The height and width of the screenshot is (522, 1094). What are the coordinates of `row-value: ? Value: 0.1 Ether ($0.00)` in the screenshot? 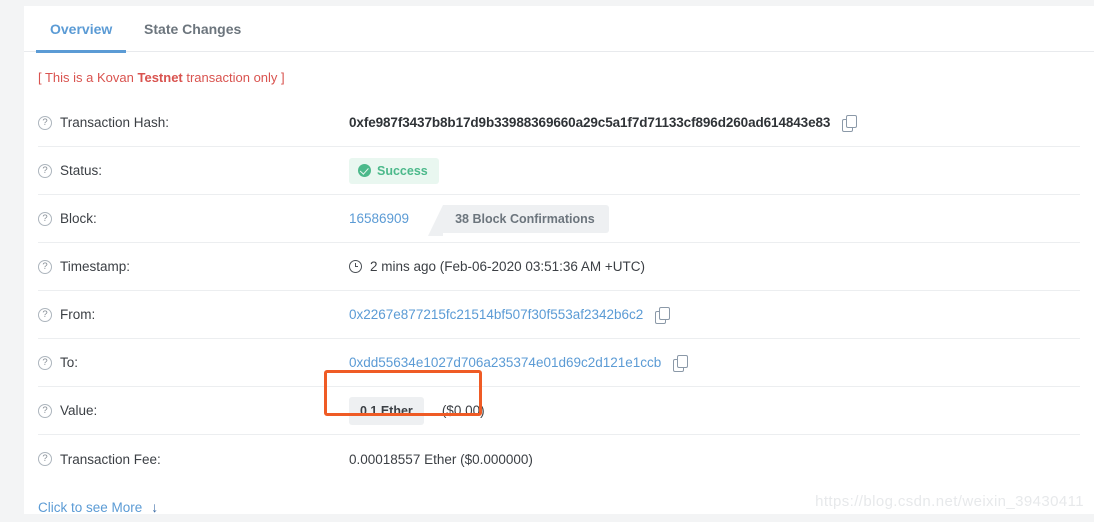 It's located at (559, 411).